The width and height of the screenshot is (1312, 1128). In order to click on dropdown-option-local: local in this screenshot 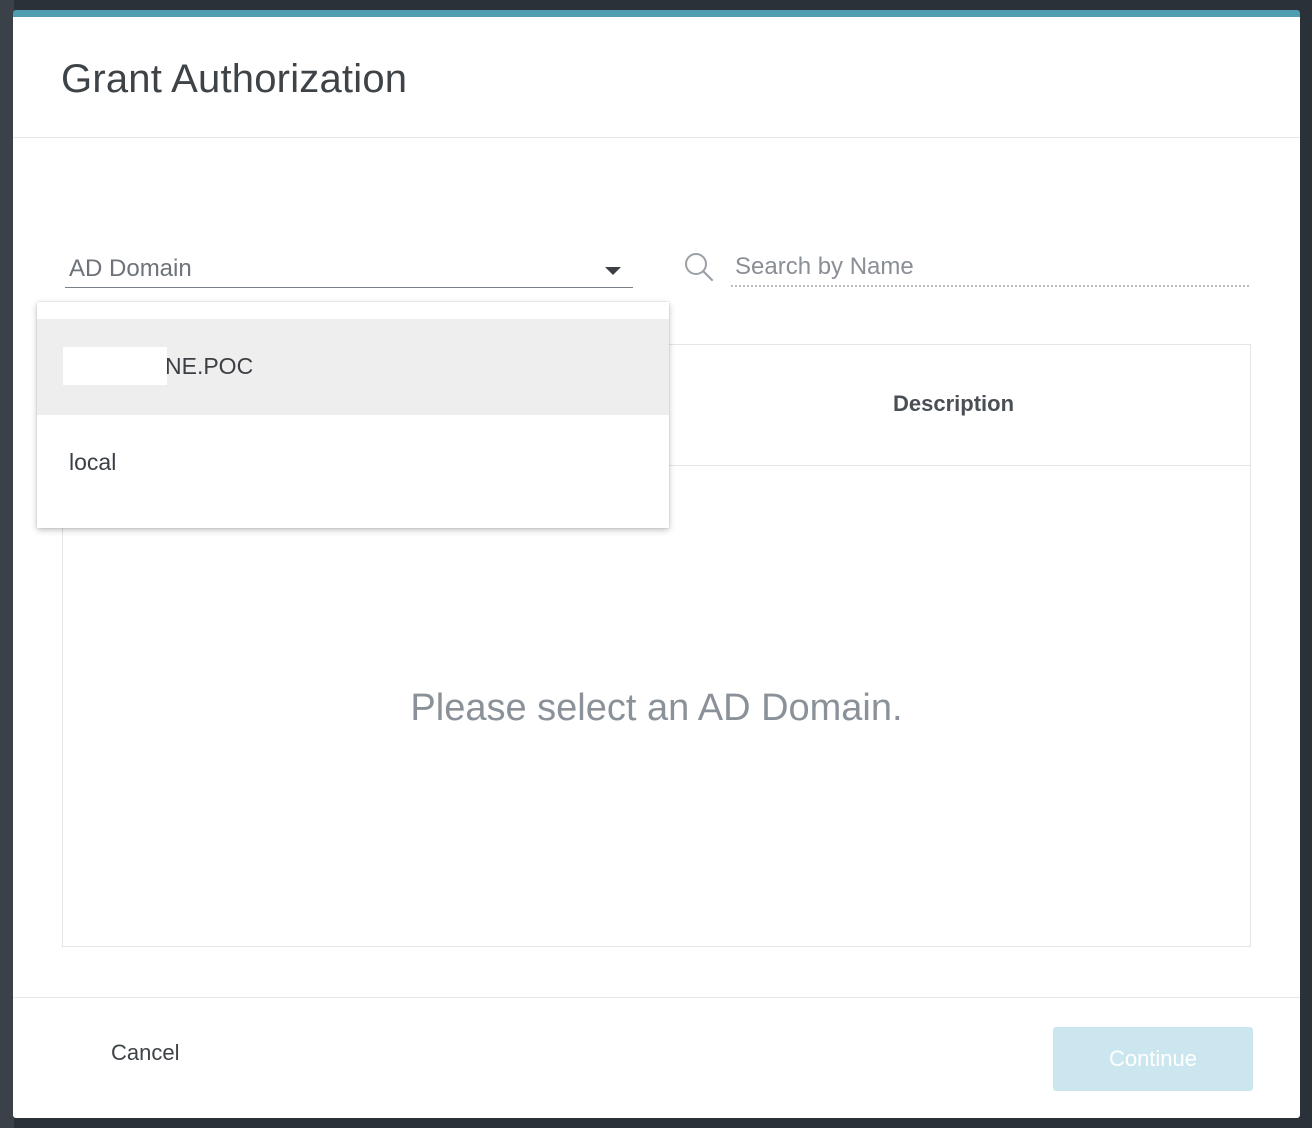, I will do `click(353, 463)`.